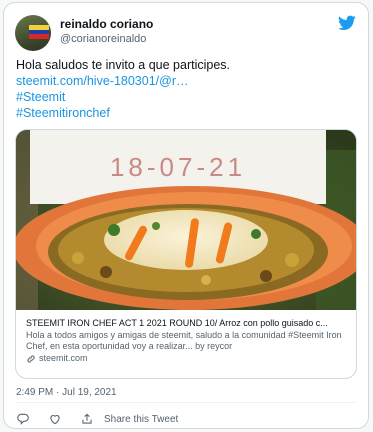 This screenshot has width=373, height=432. Describe the element at coordinates (23, 419) in the screenshot. I see `reply-icon` at that location.